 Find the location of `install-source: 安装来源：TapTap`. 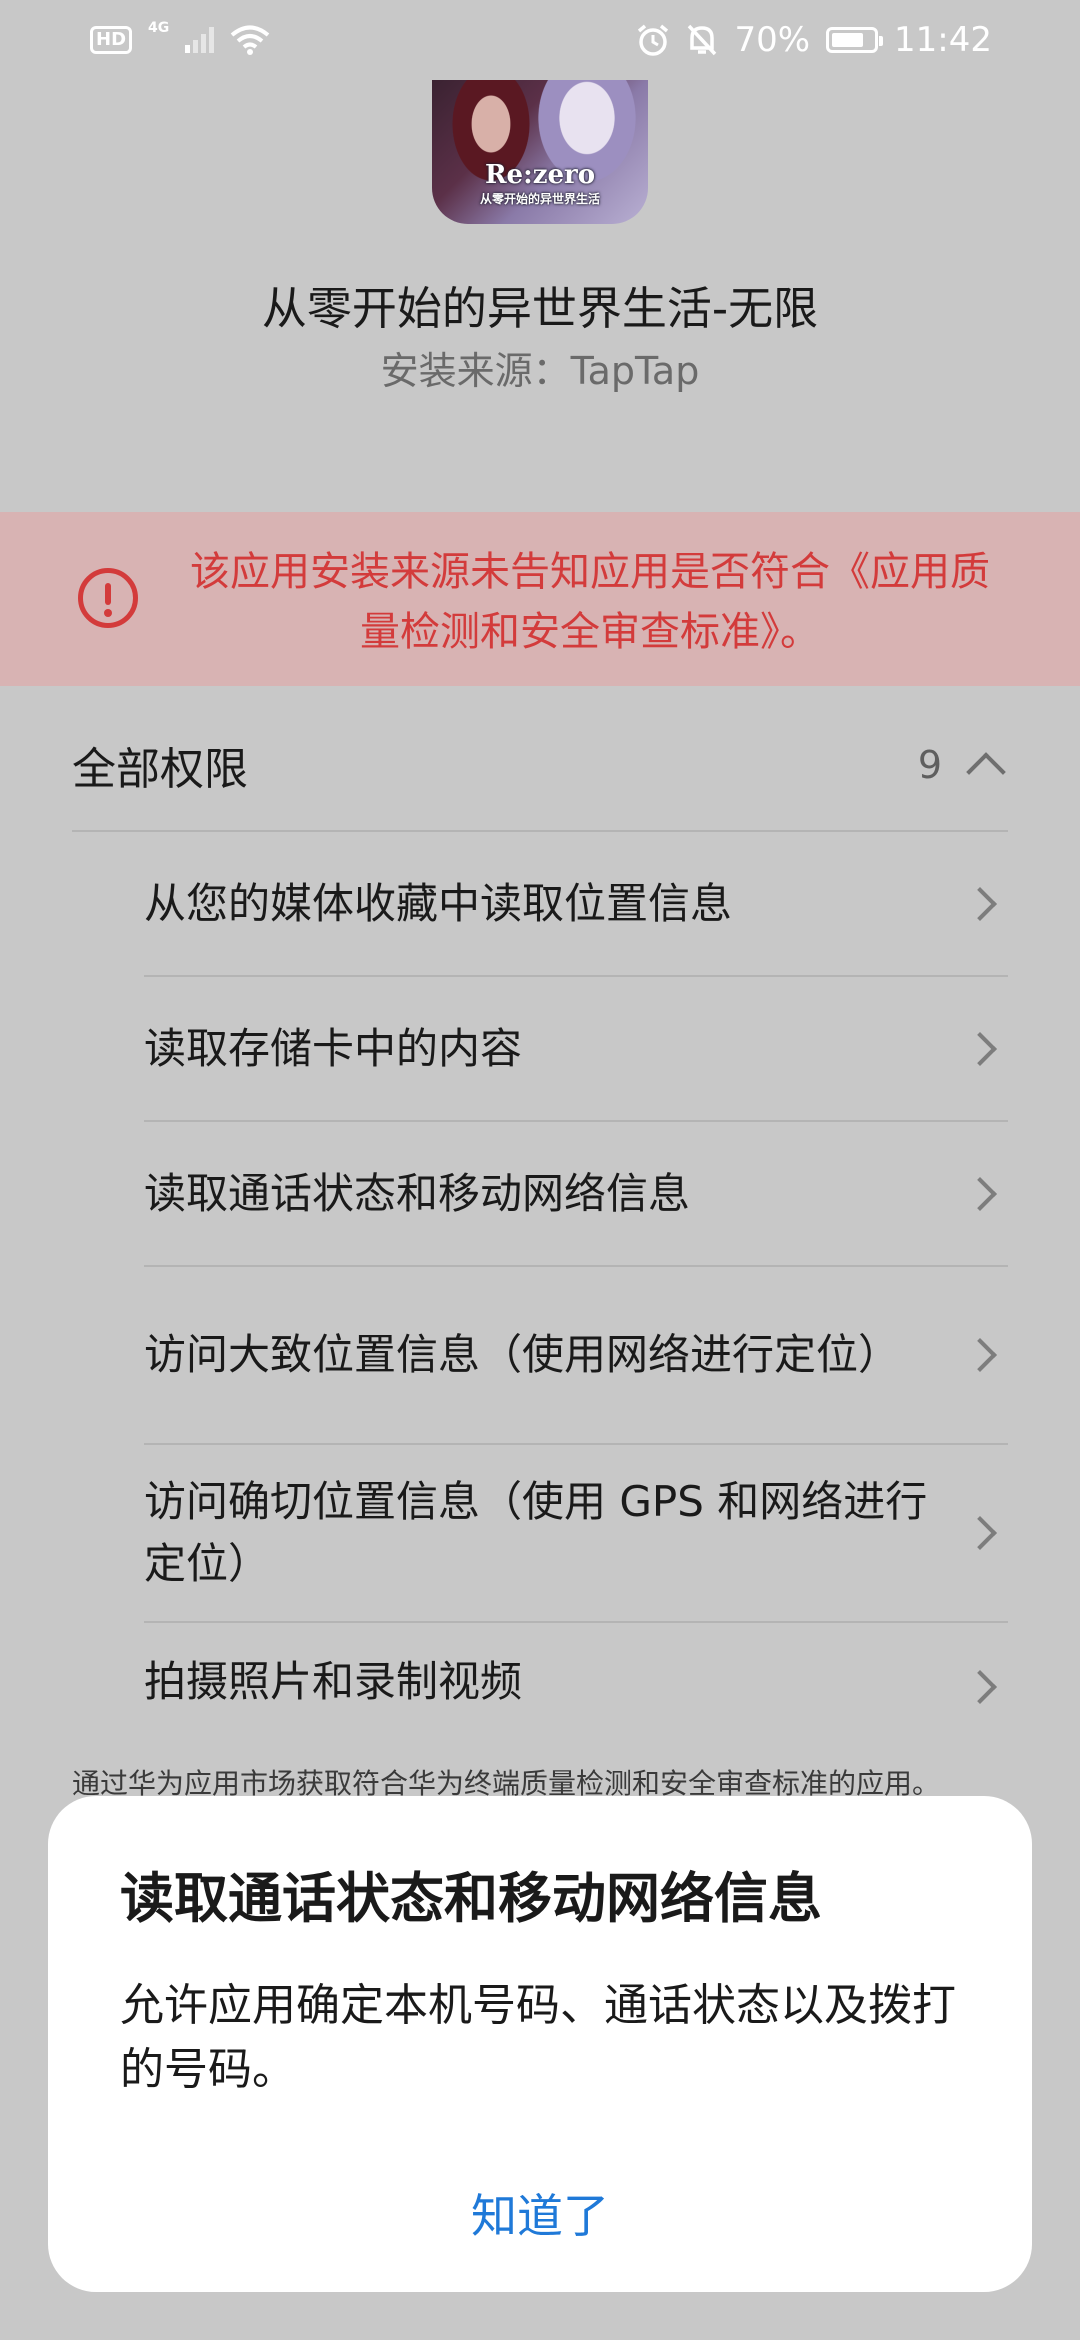

install-source: 安装来源：TapTap is located at coordinates (540, 371).